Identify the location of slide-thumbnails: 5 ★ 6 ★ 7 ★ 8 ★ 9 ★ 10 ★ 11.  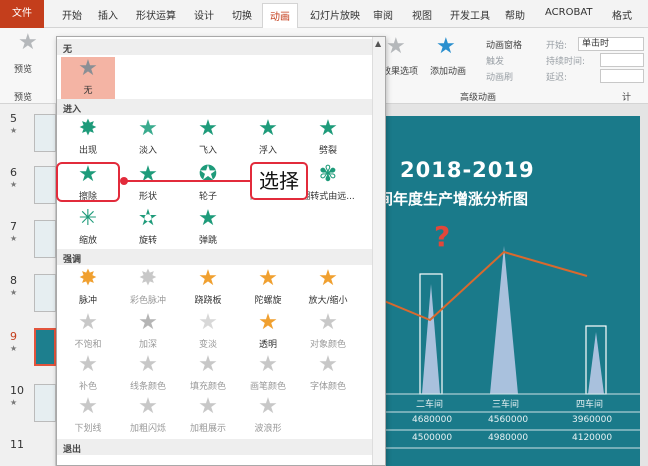
(28, 285).